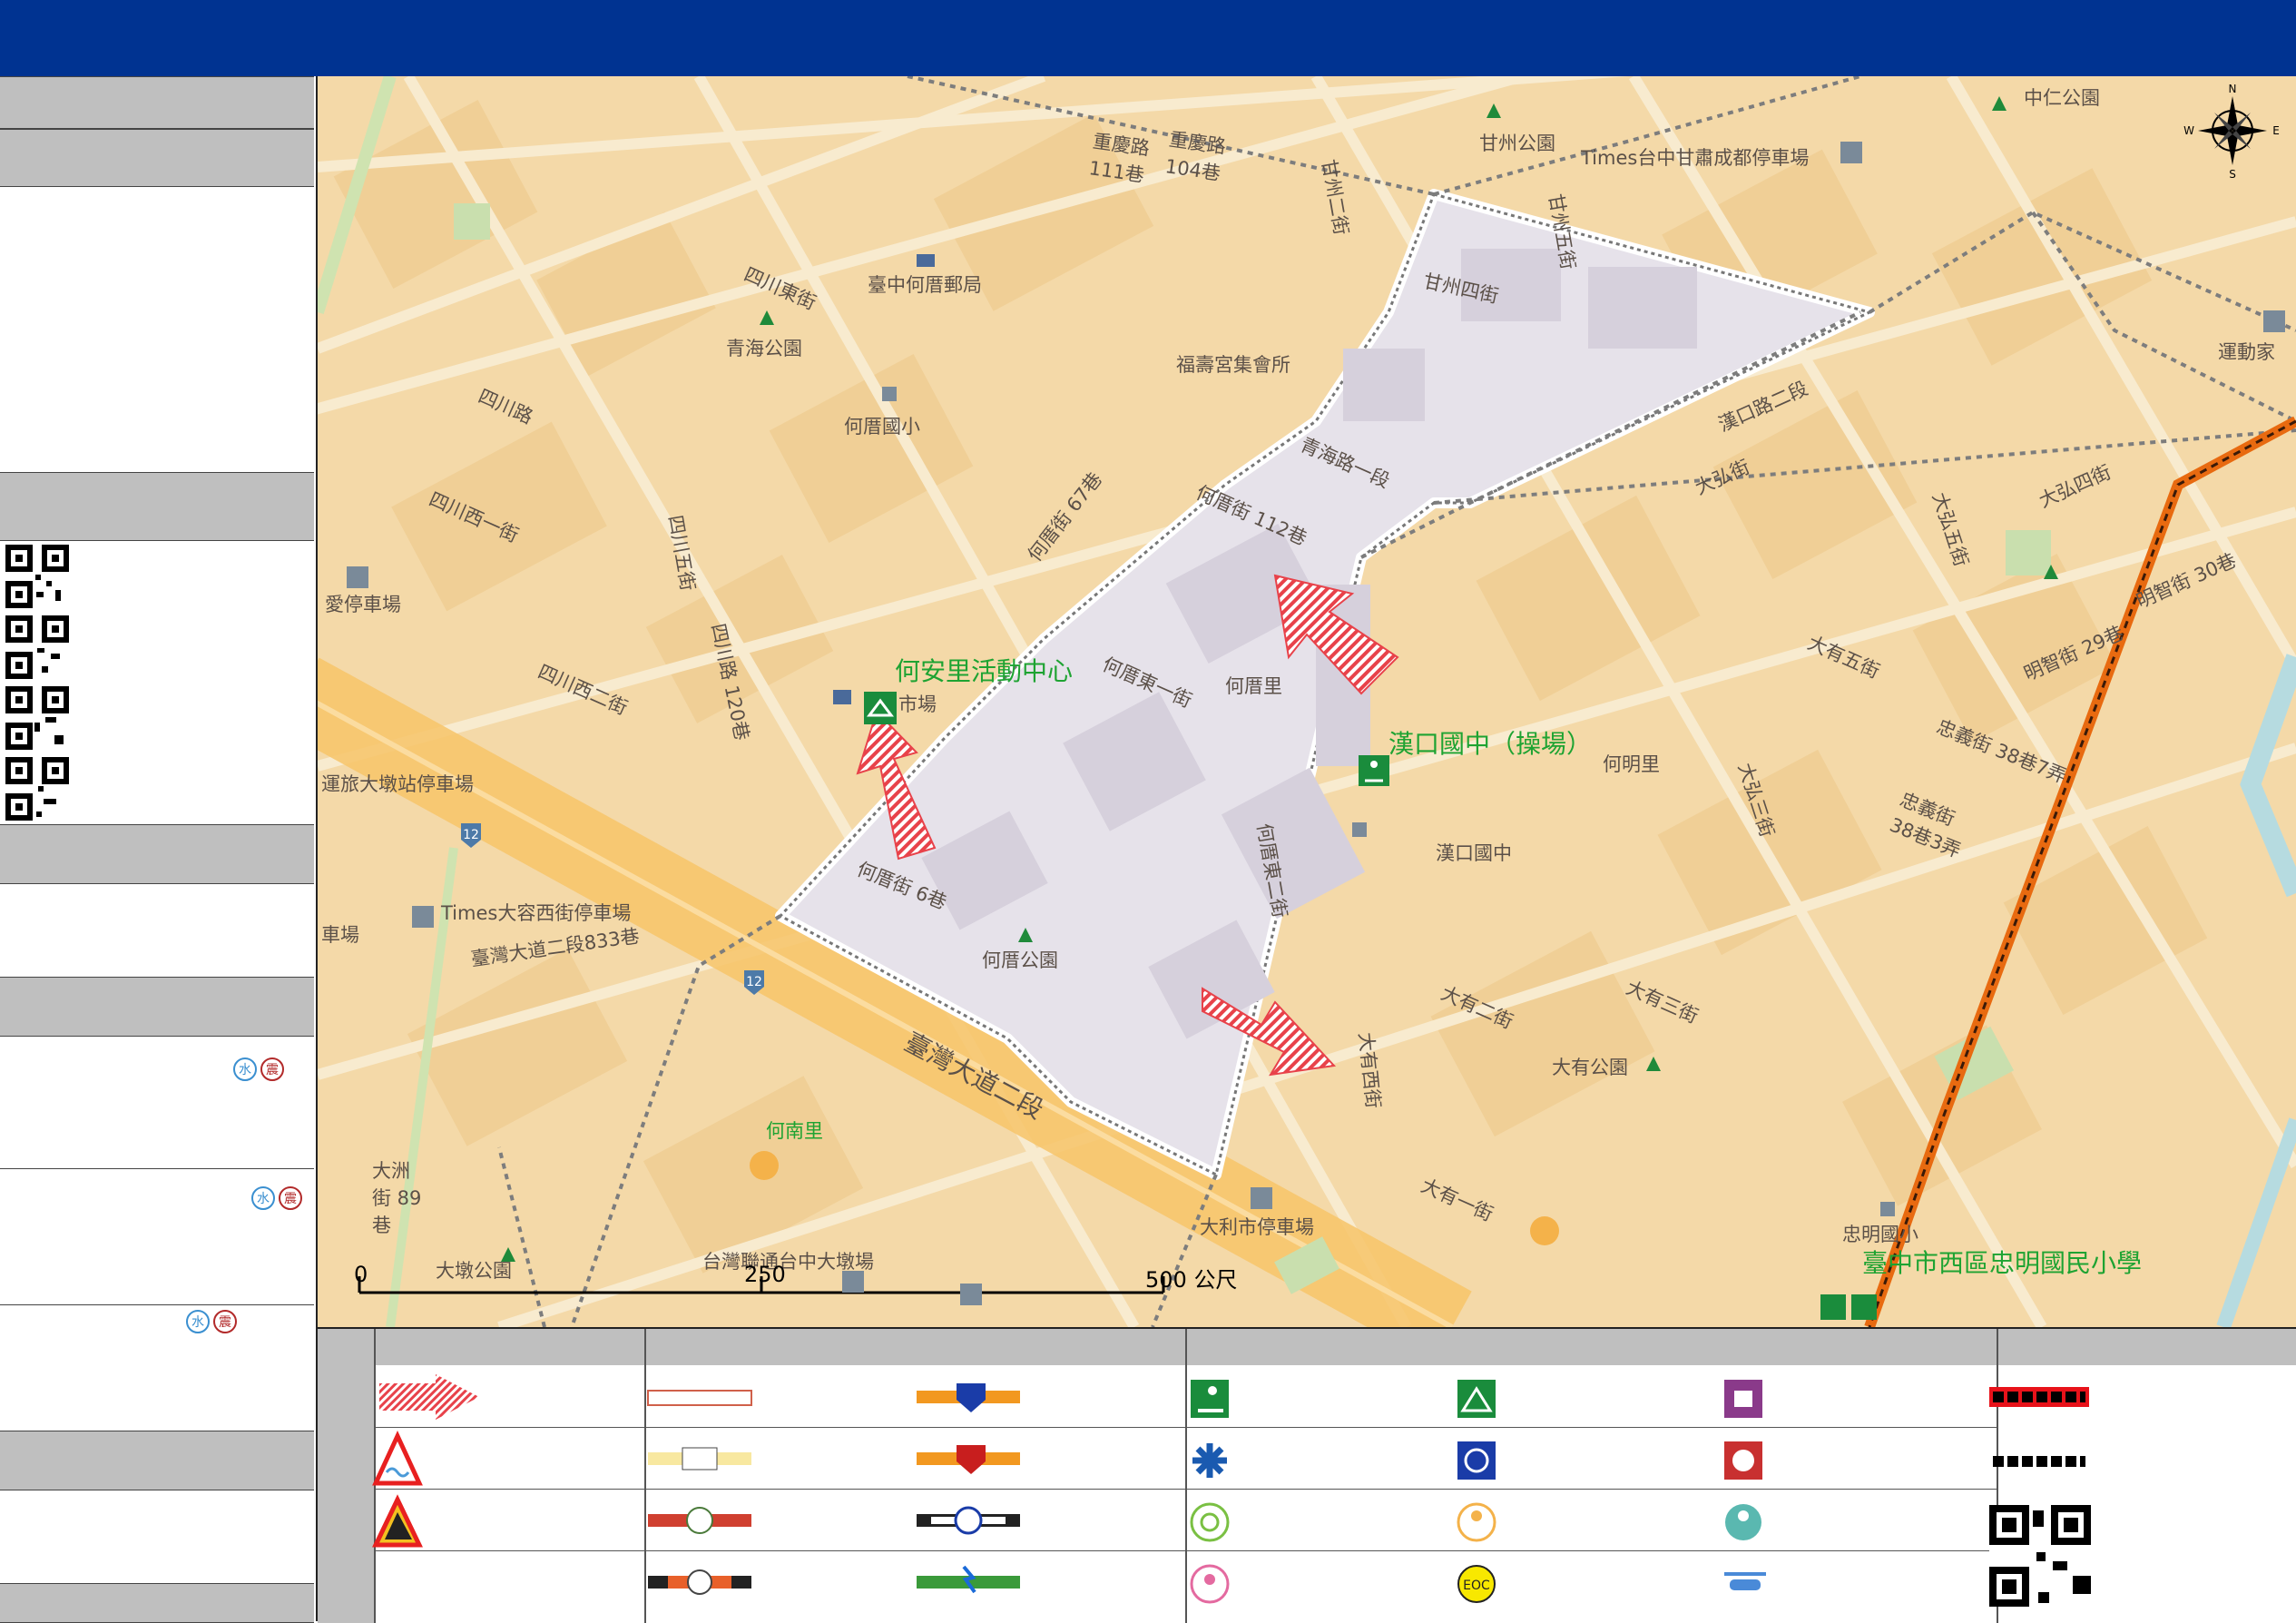 This screenshot has width=2296, height=1623. I want to click on map-label: 青海公園, so click(764, 348).